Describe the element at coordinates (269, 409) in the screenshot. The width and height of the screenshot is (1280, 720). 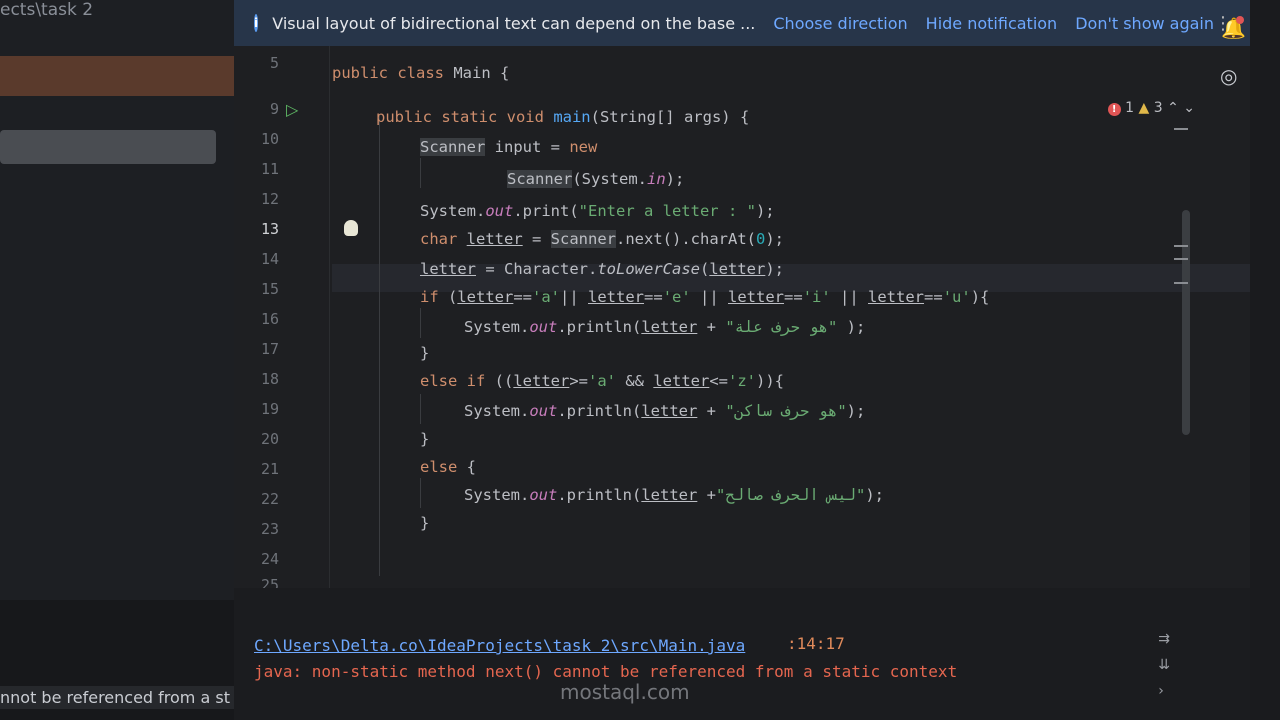
I see `line-number: 19` at that location.